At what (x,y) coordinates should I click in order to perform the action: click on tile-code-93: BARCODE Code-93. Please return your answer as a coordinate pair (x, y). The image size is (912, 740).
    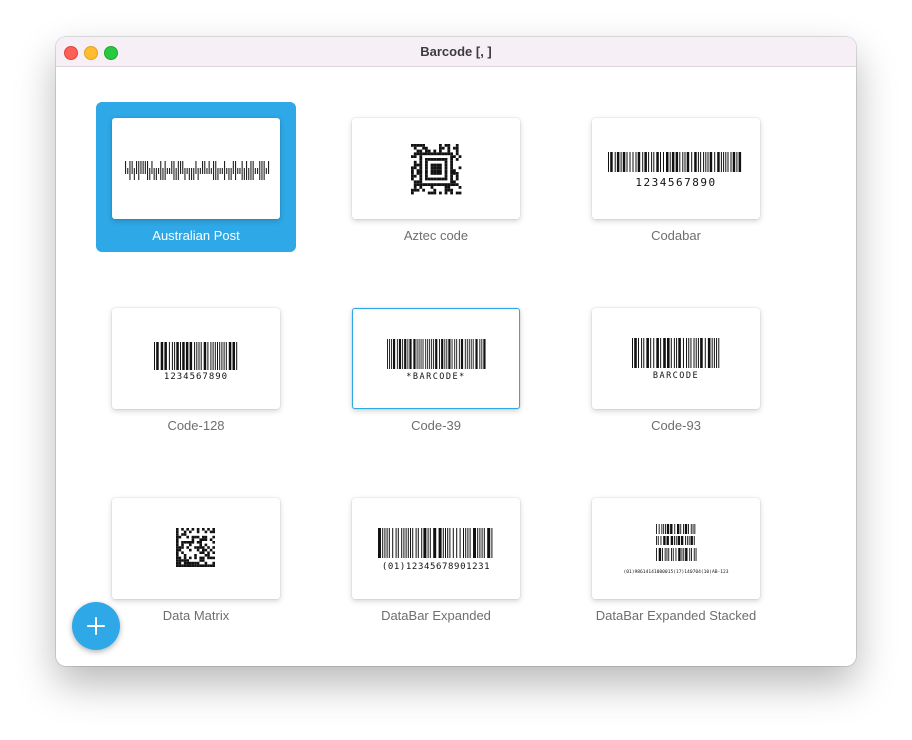
    Looking at the image, I should click on (676, 367).